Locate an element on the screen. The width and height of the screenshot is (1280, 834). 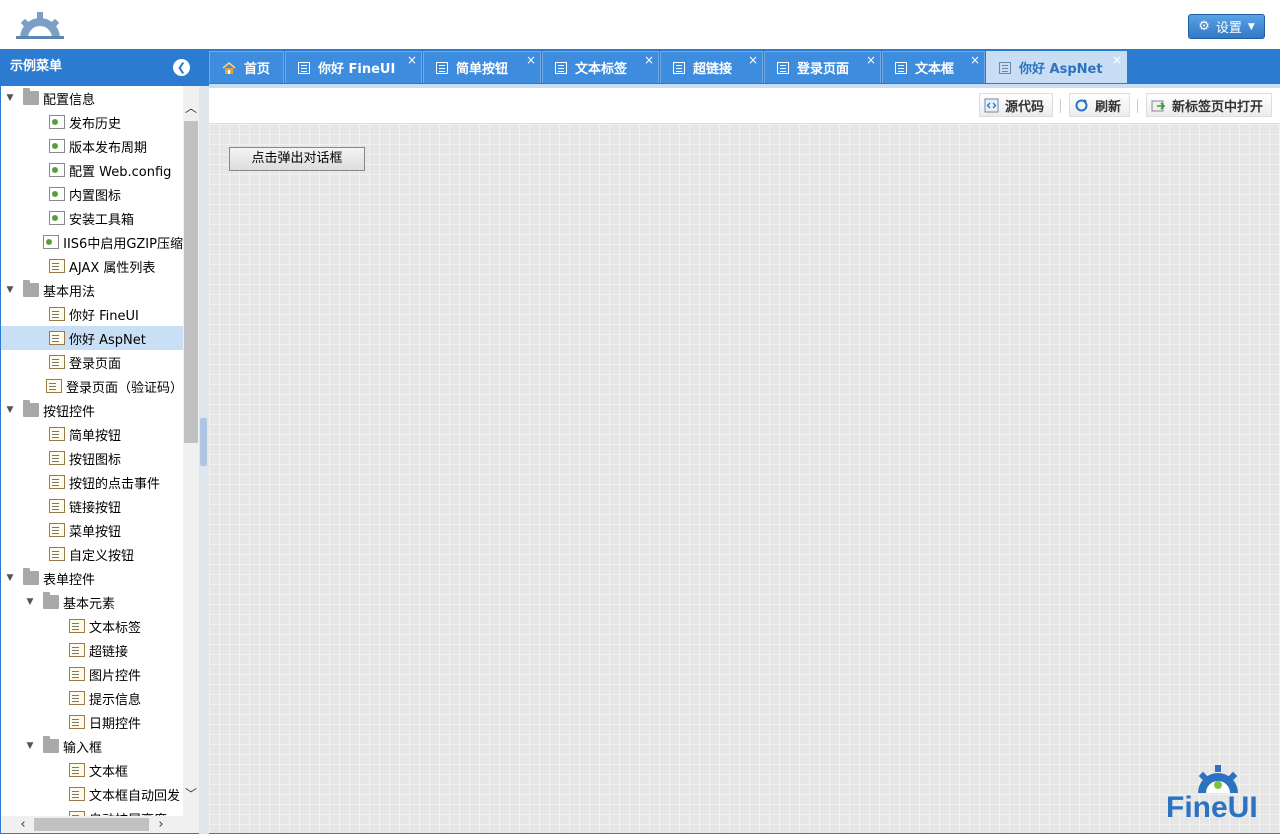
tab-4: 超链接 × is located at coordinates (711, 67).